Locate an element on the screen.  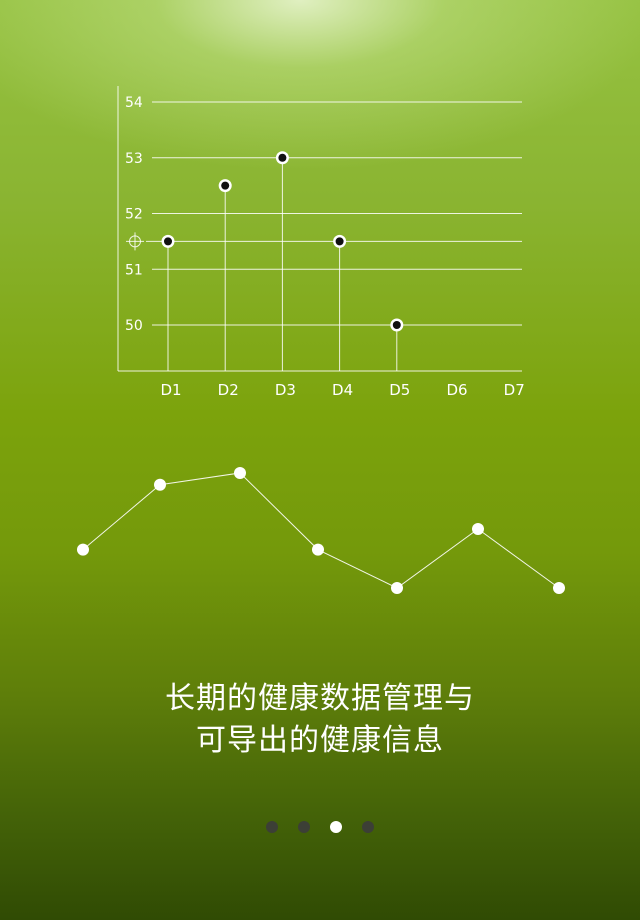
trend-line-chart is located at coordinates (321, 530).